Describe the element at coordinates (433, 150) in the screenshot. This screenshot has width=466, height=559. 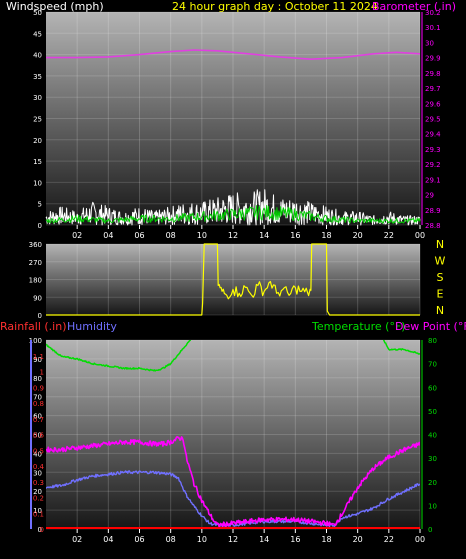
I see `barometer-tick-label: 29.3` at that location.